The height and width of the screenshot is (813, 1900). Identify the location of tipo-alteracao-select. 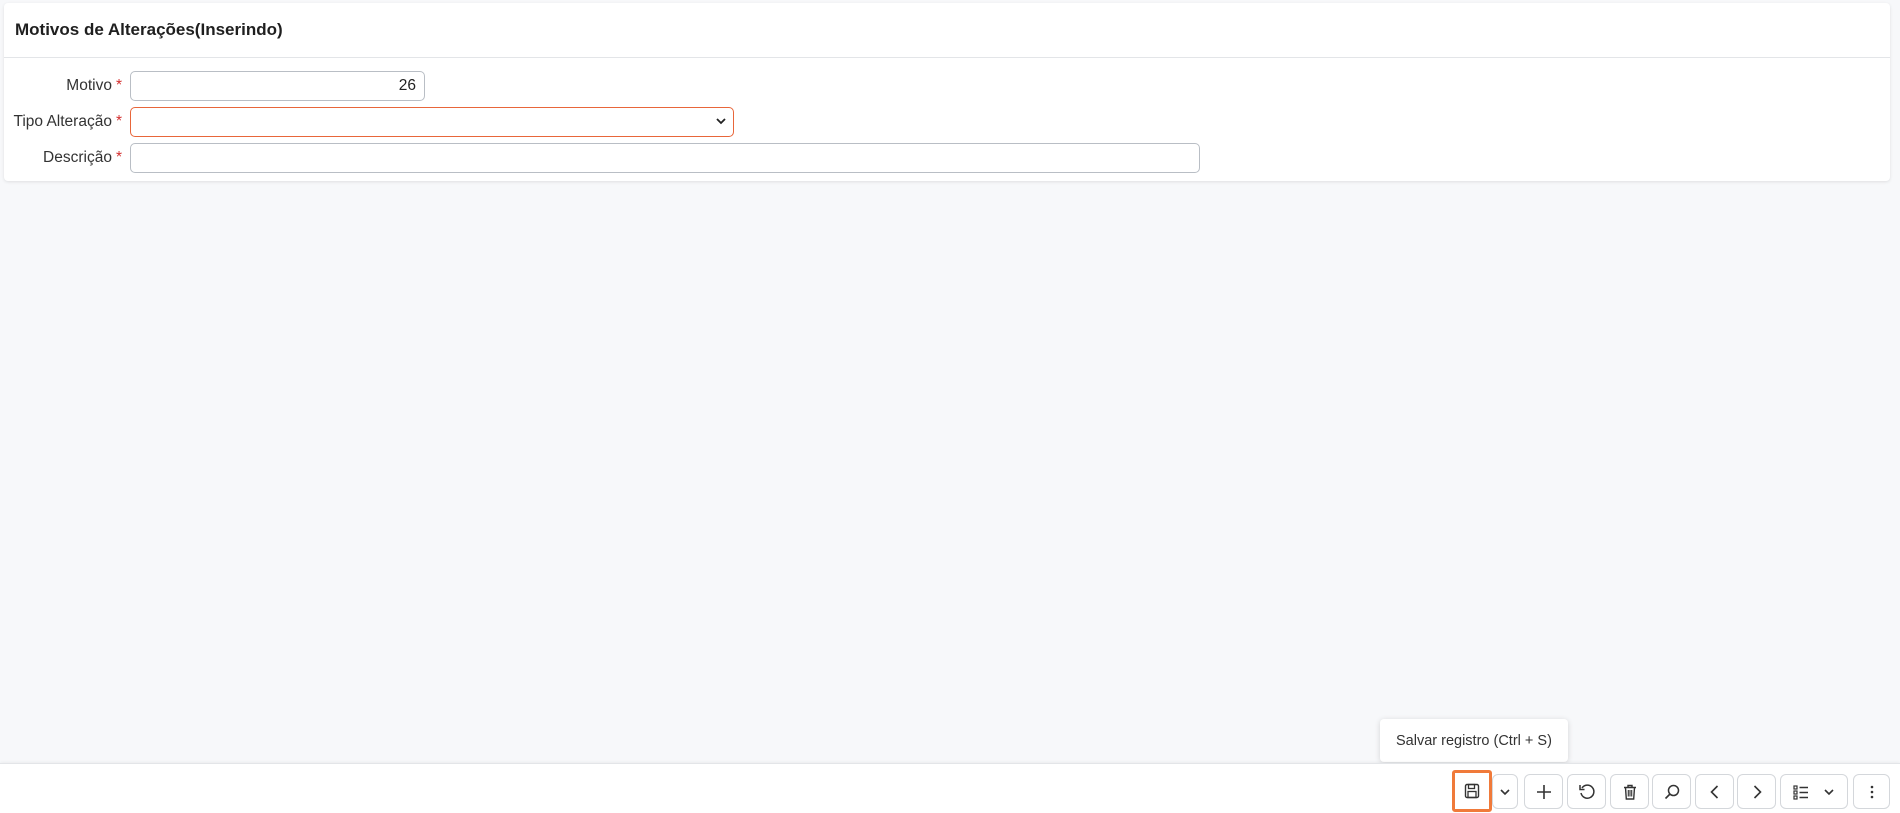
(432, 122).